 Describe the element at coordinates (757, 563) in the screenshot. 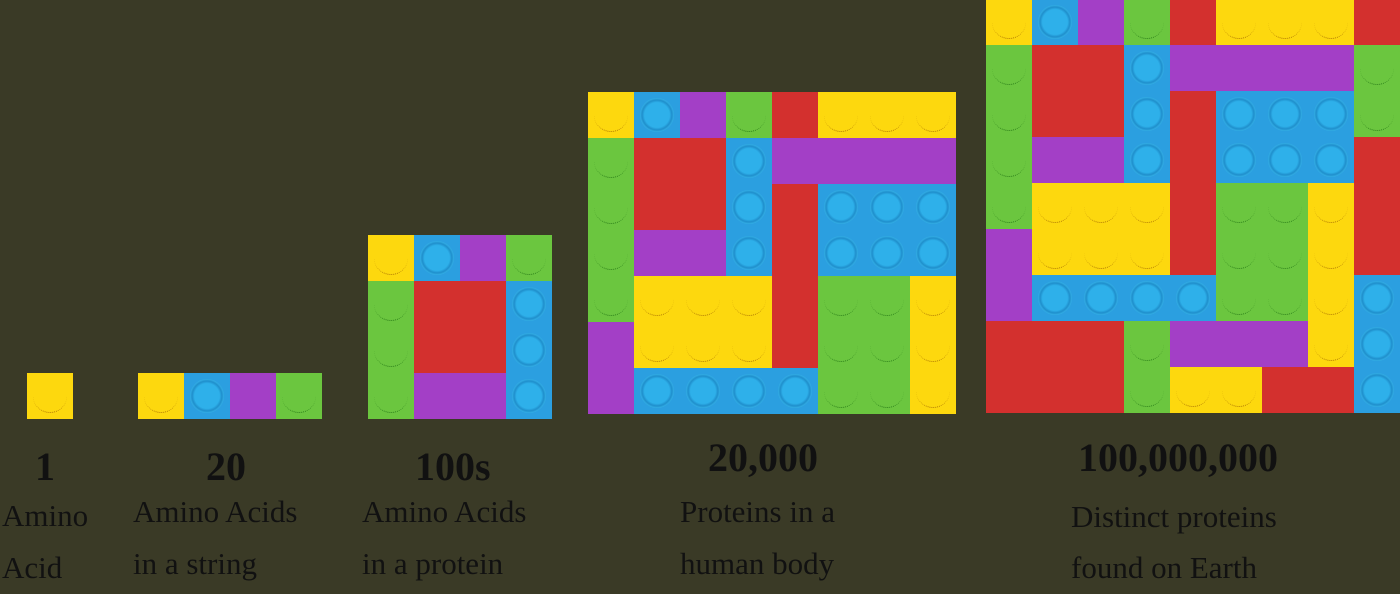

I see `stage-4-desc-line2: human body` at that location.